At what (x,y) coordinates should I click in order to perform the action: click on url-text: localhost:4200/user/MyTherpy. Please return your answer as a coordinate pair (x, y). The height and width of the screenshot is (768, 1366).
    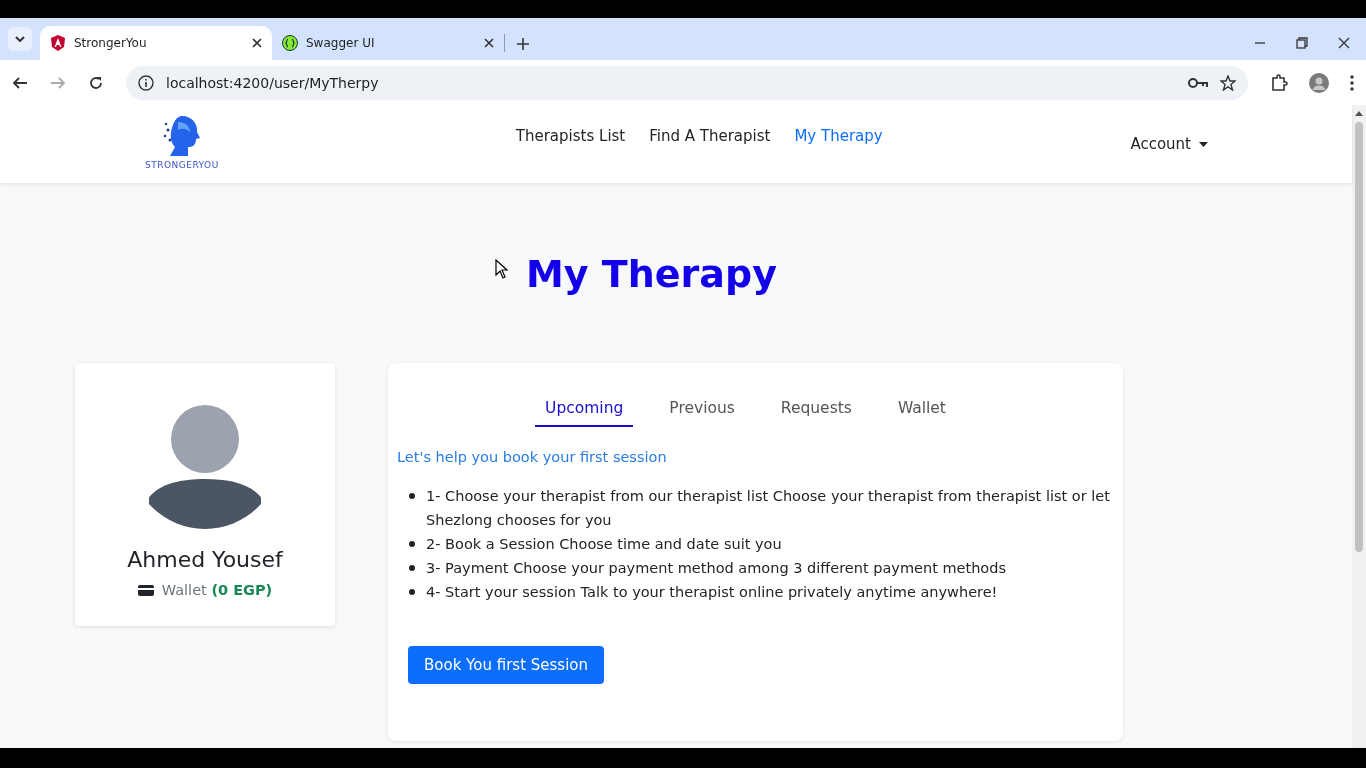
    Looking at the image, I should click on (273, 82).